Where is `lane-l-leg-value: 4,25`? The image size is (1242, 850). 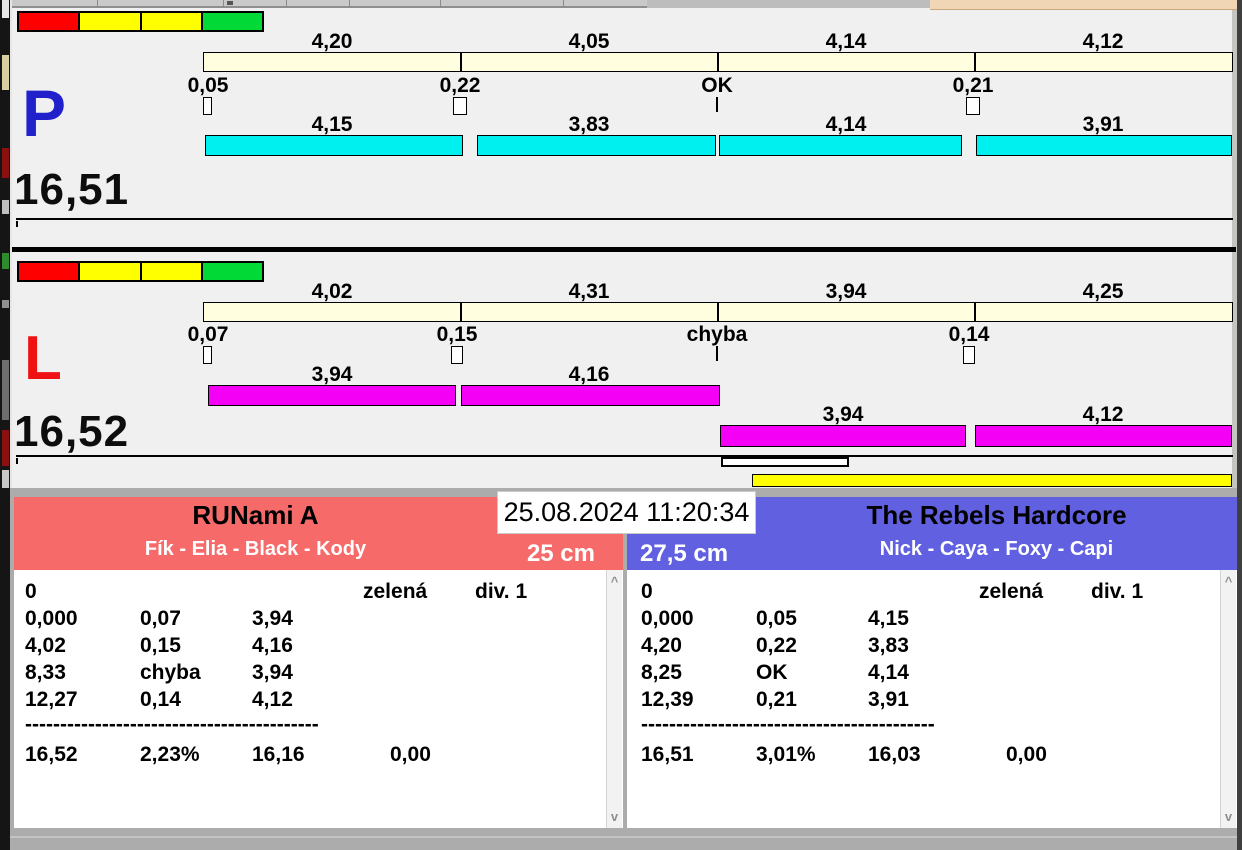 lane-l-leg-value: 4,25 is located at coordinates (1103, 291).